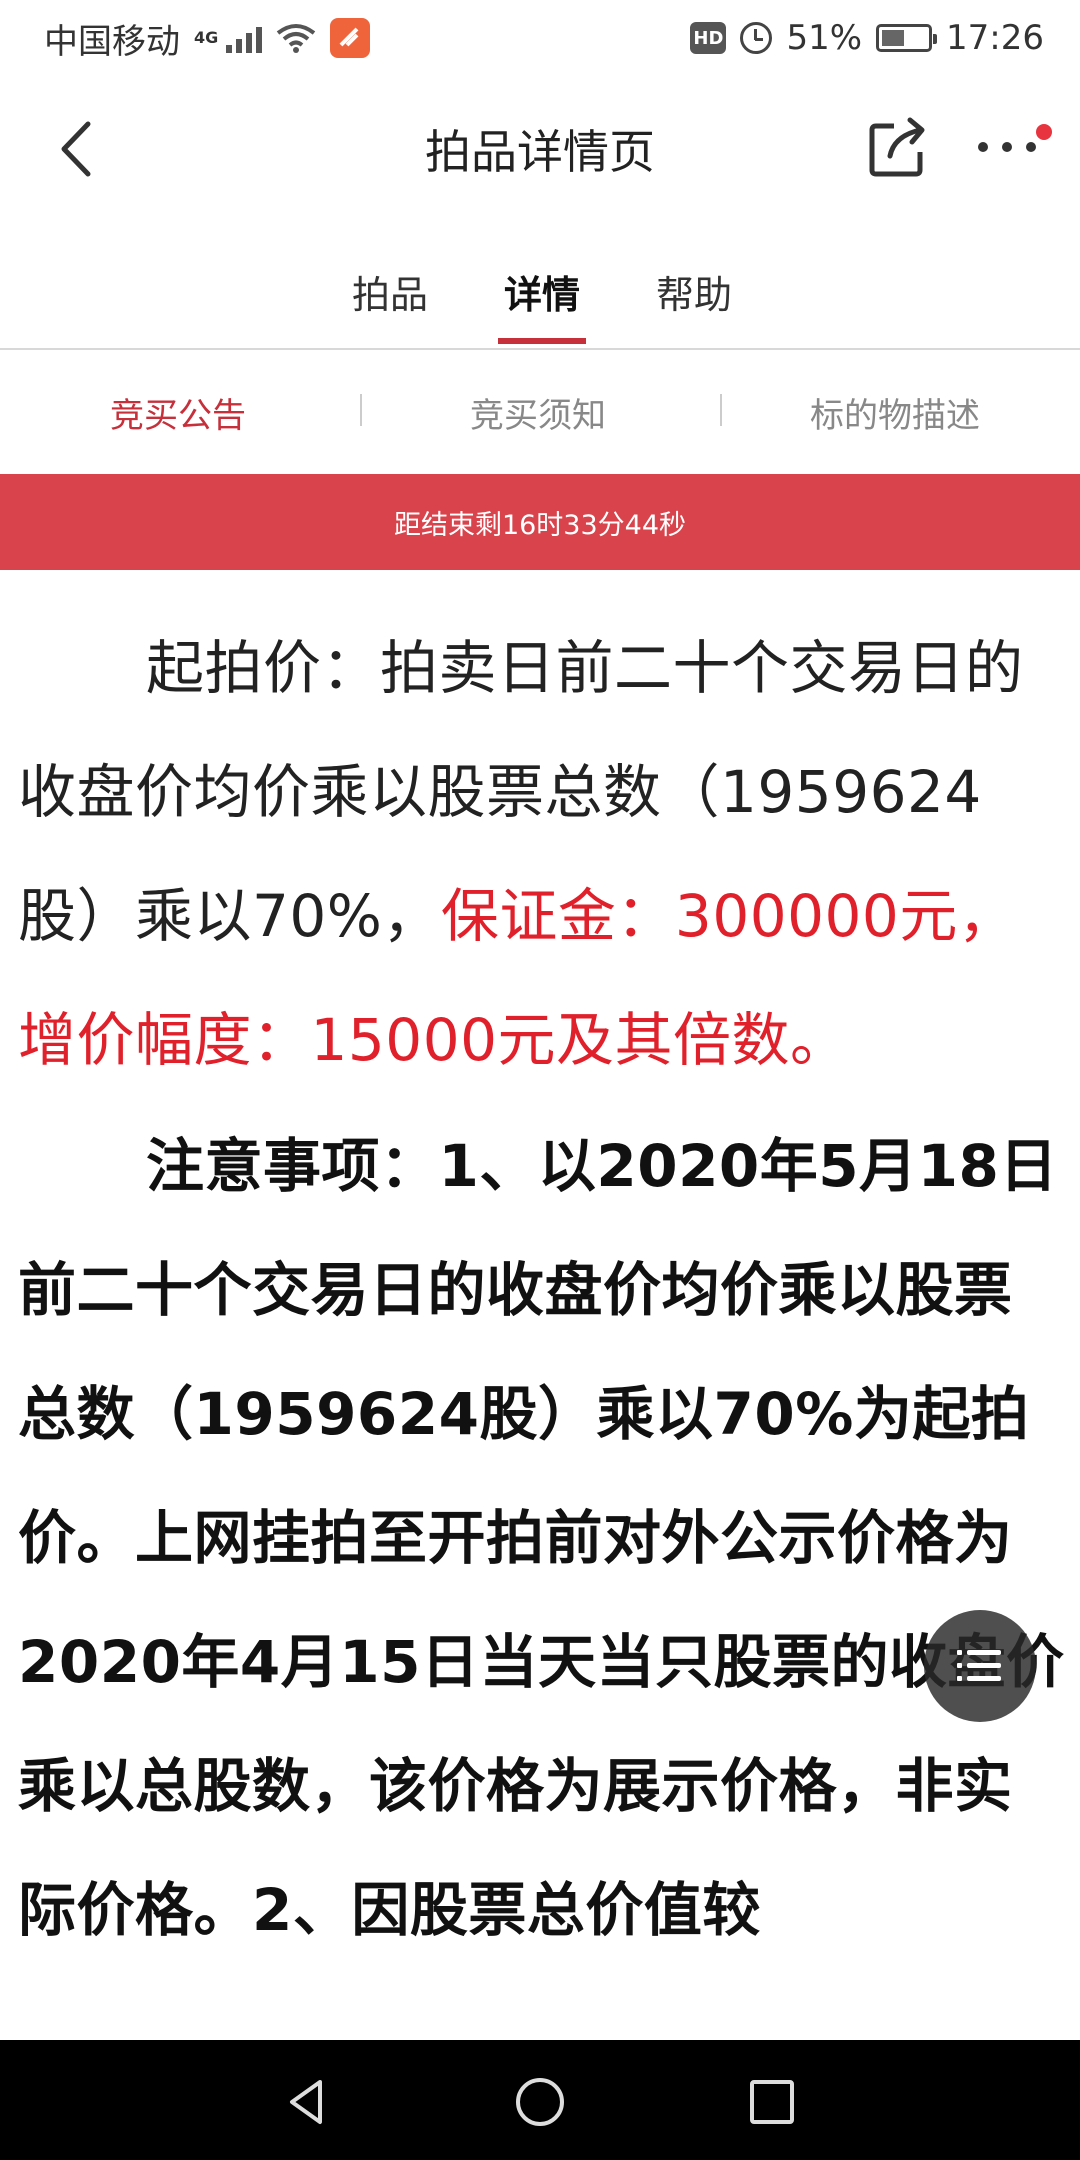  What do you see at coordinates (995, 38) in the screenshot?
I see `clock: 17:26` at bounding box center [995, 38].